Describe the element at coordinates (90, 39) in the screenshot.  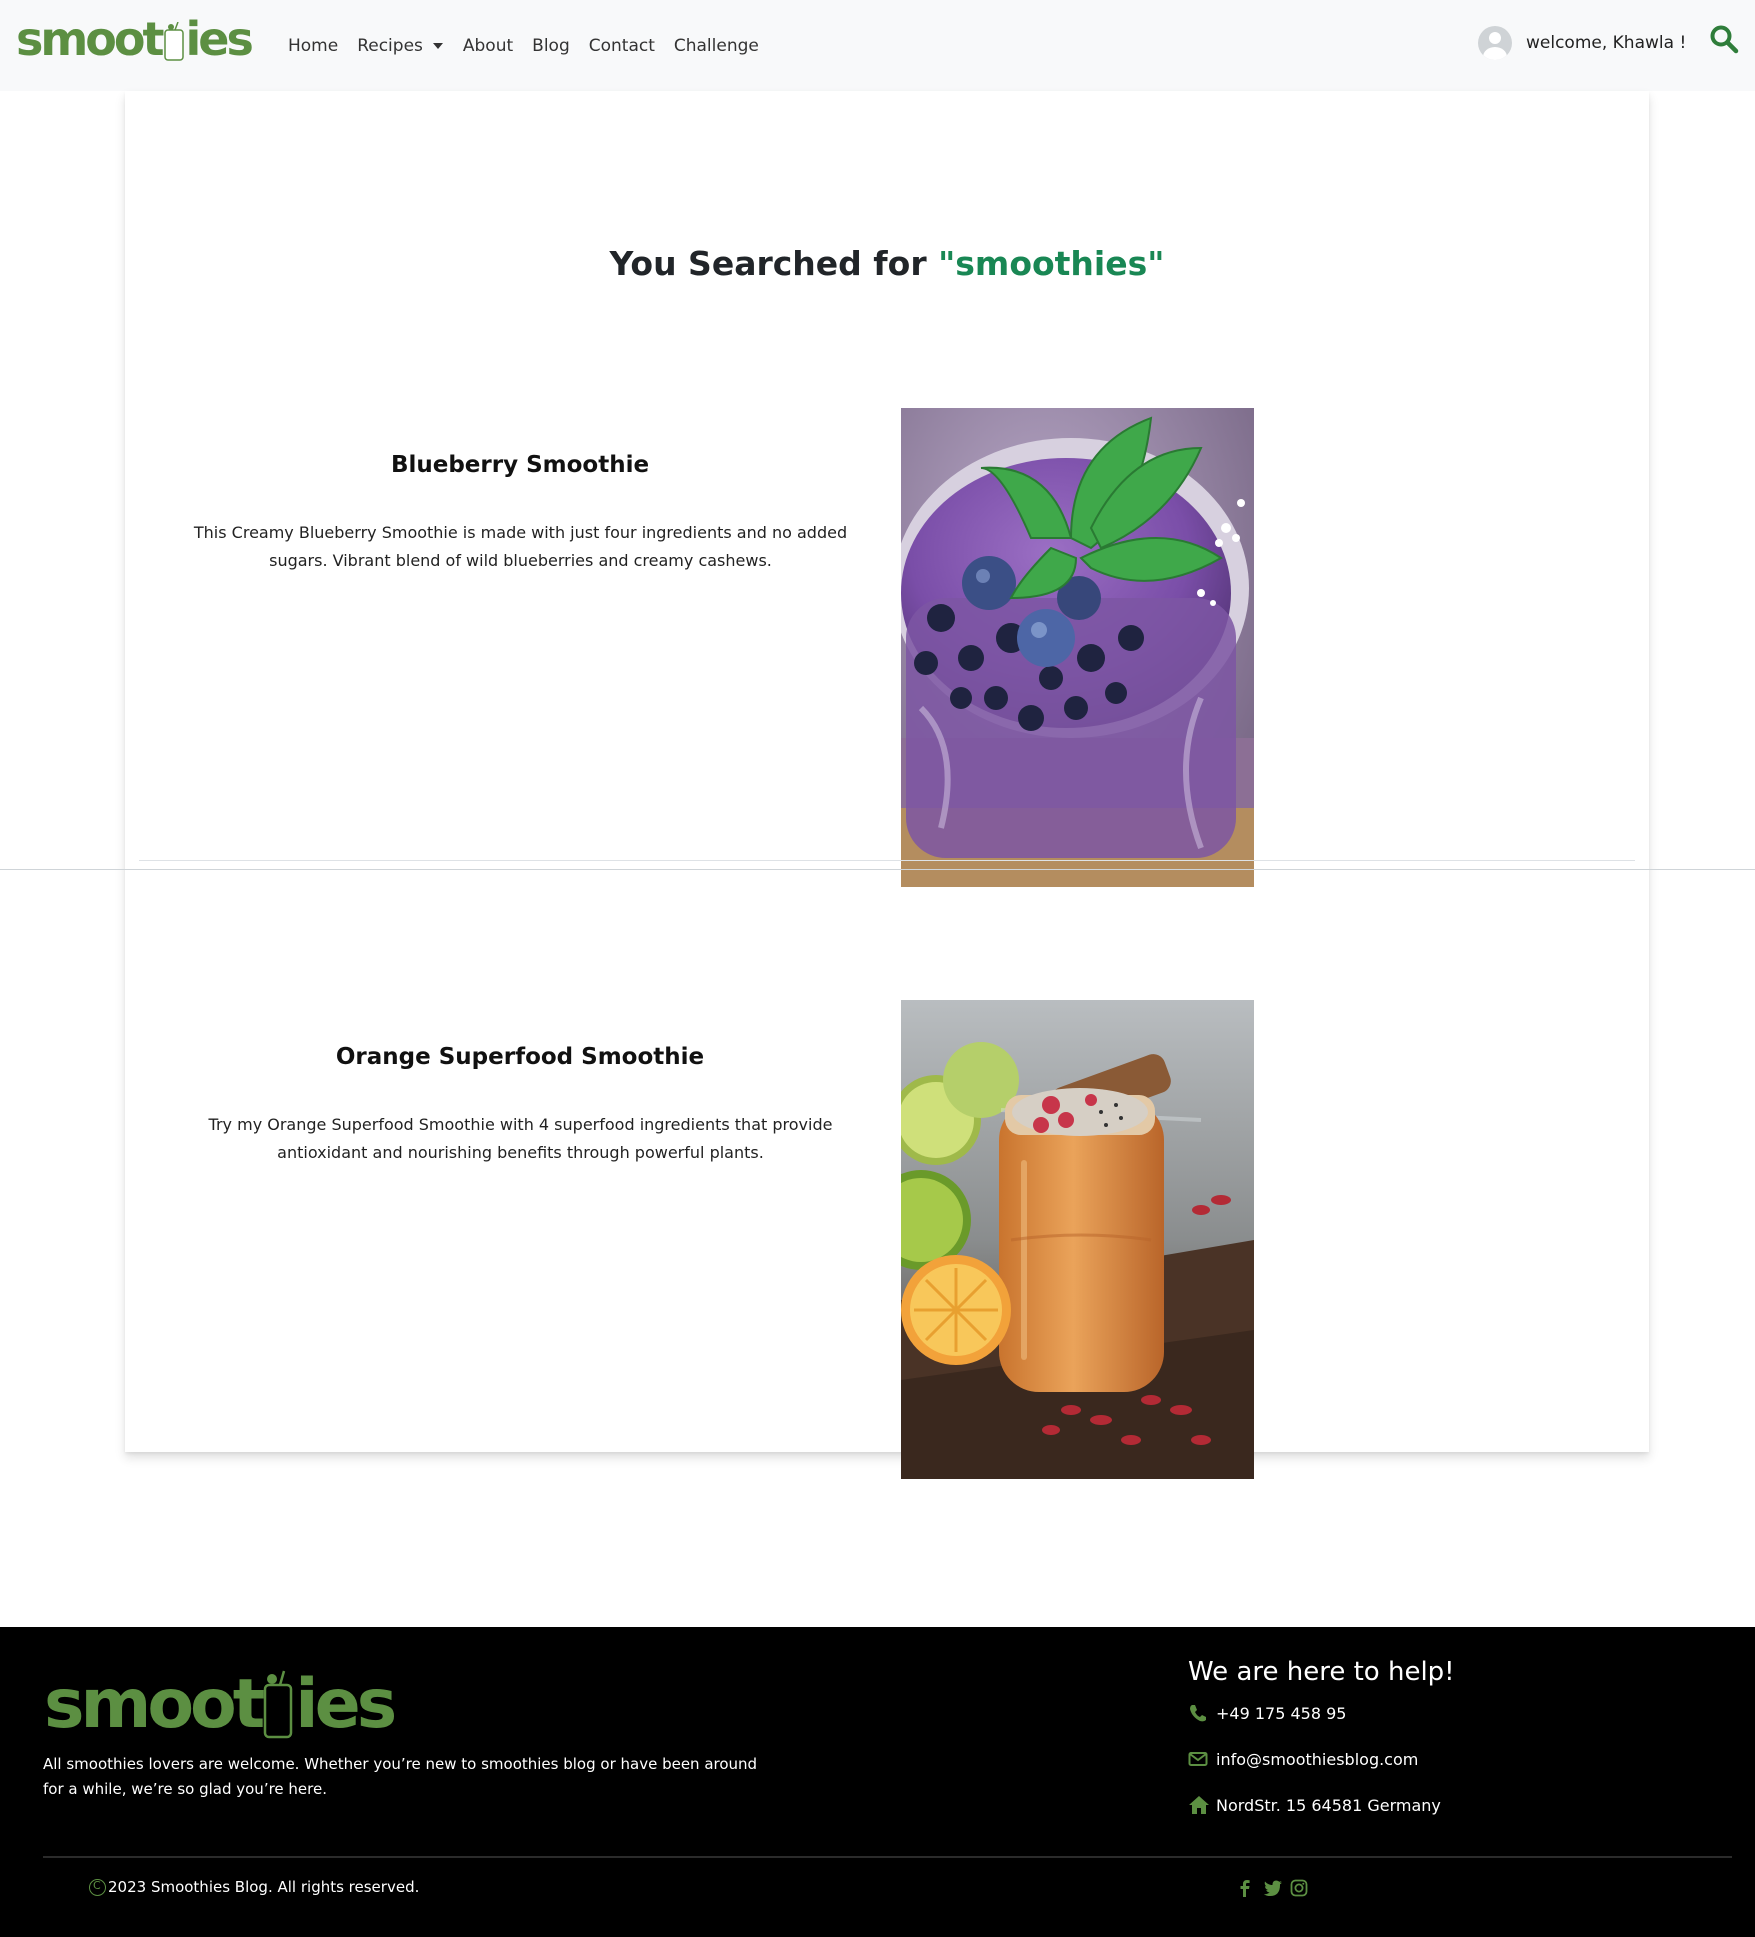
I see `logo-text-left: smoot` at that location.